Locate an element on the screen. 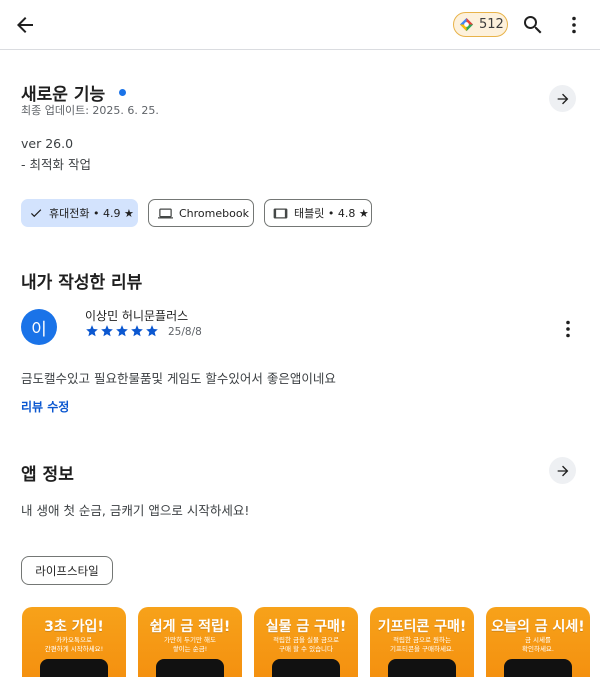 Image resolution: width=600 pixels, height=677 pixels. screenshot-card: 쉽게 금 적립! 가만히 두기만 해도 쌓이는 순금! is located at coordinates (190, 642).